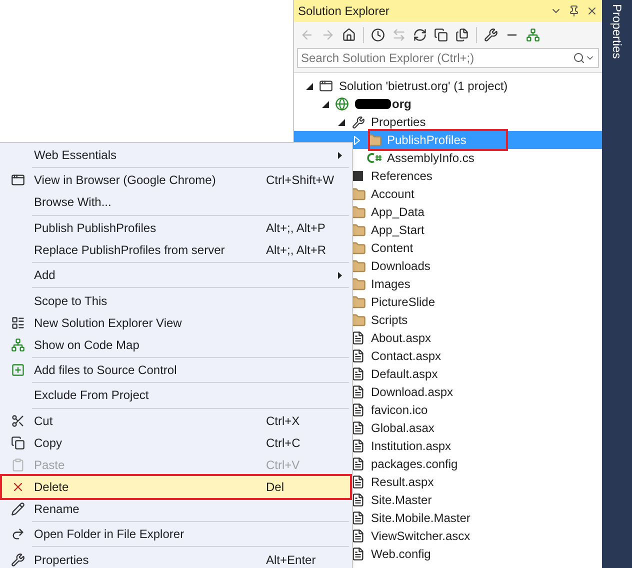 This screenshot has height=568, width=632. I want to click on tree-item-label: Site.Mobile.Master, so click(420, 518).